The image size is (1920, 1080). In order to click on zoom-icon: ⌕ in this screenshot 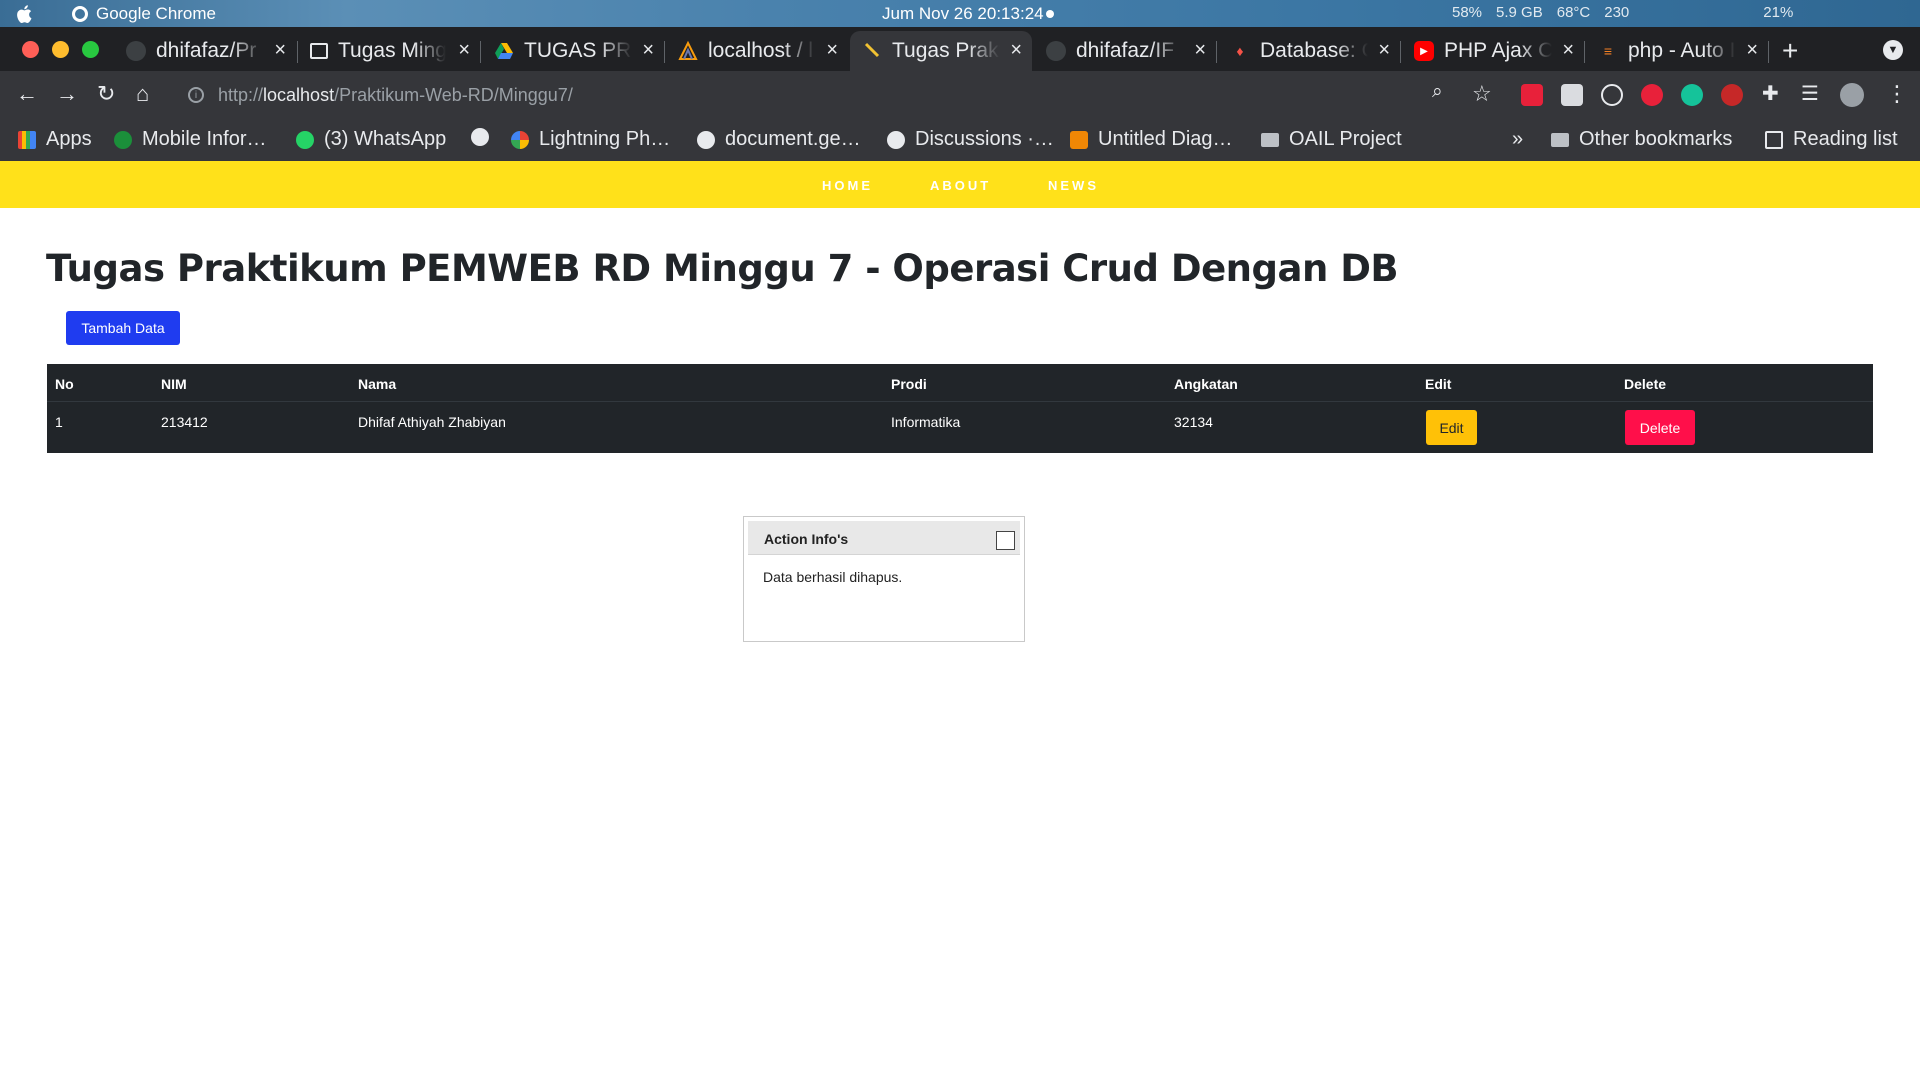, I will do `click(1437, 92)`.